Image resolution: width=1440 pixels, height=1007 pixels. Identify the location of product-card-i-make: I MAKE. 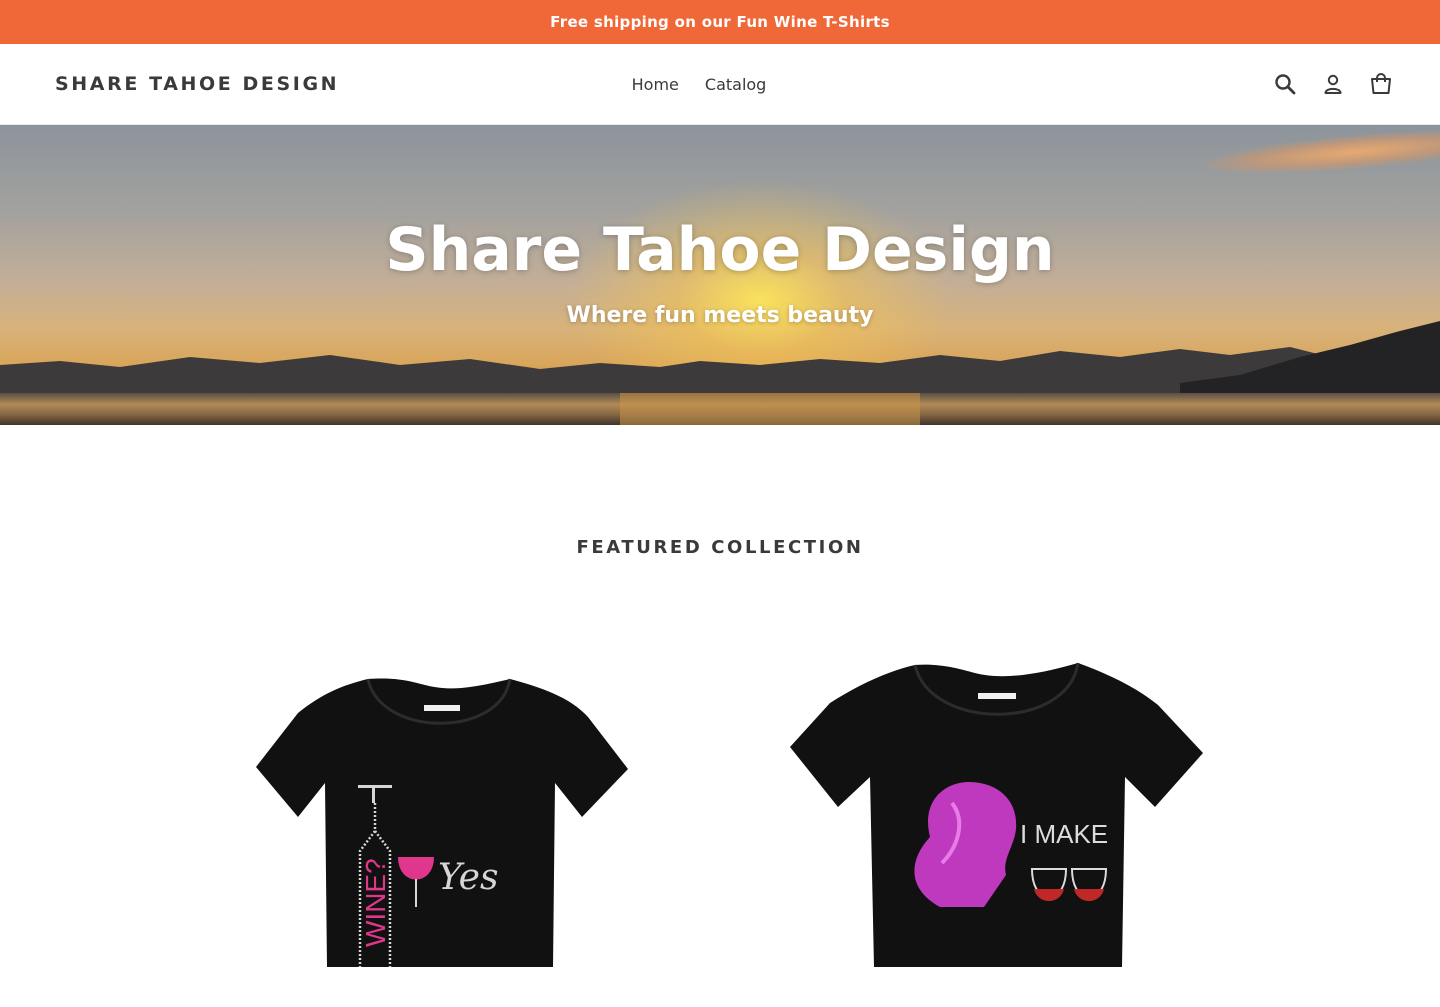
(1000, 807).